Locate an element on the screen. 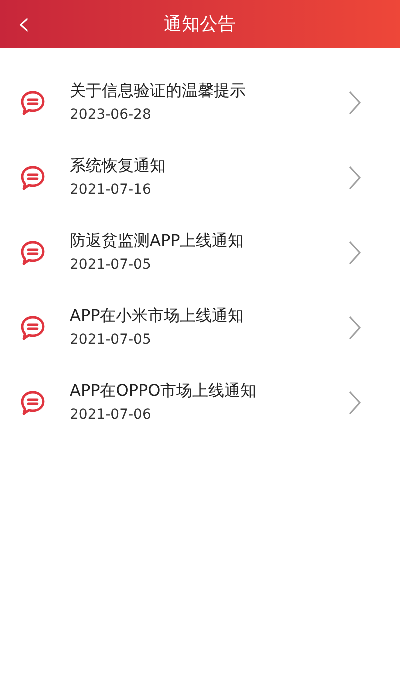 Image resolution: width=400 pixels, height=684 pixels. notice-title: 防返贫监测APP上线通知 is located at coordinates (158, 241).